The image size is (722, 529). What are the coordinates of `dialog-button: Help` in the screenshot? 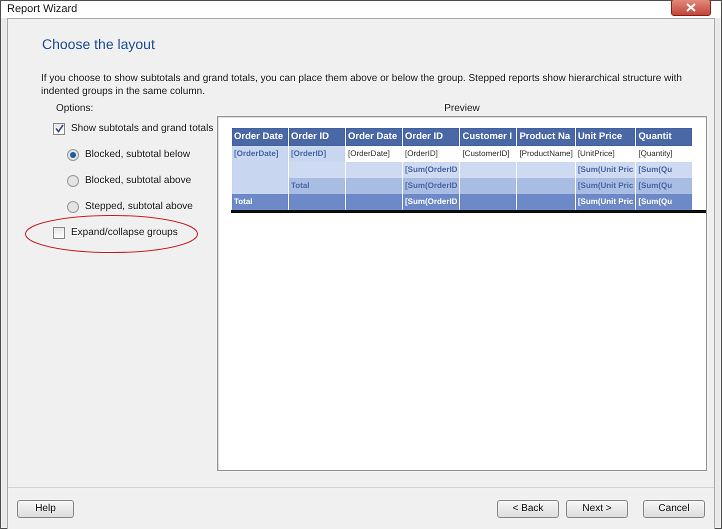 It's located at (45, 509).